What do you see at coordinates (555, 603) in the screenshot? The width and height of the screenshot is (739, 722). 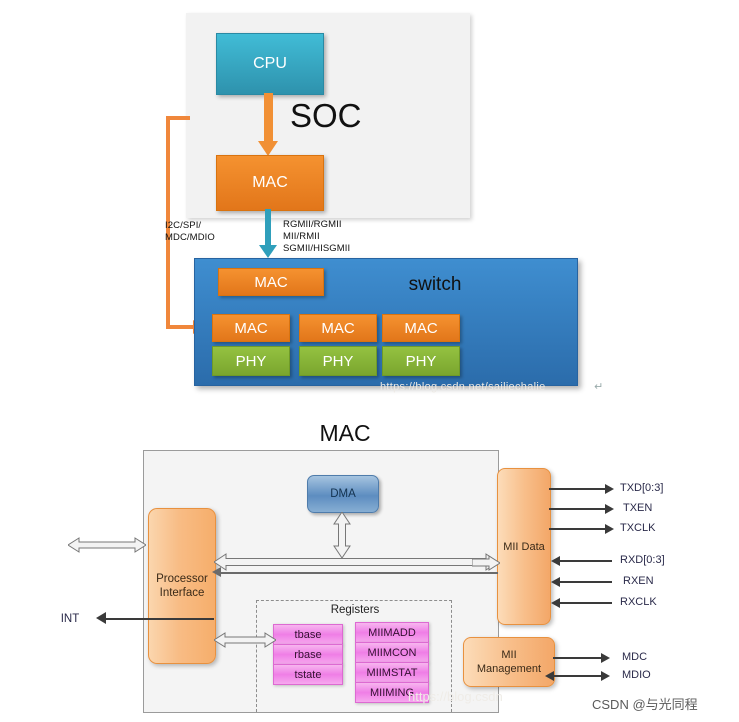 I see `rxclk-arrow-head` at bounding box center [555, 603].